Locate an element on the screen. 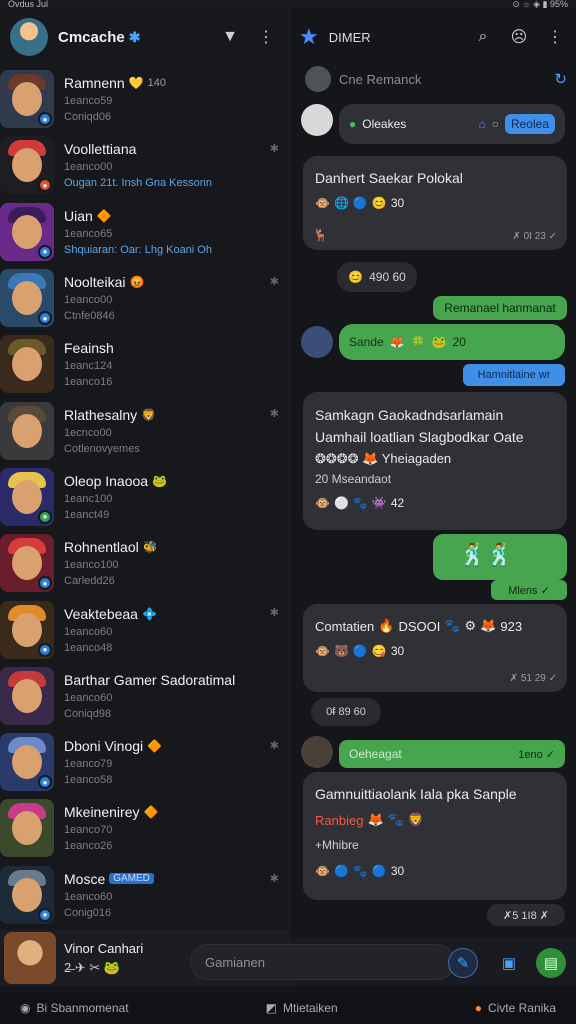 The image size is (576, 1024). chat-list-item: ● Mosce GAMED 1eanco60 Conig016 ✱ is located at coordinates (144, 895).